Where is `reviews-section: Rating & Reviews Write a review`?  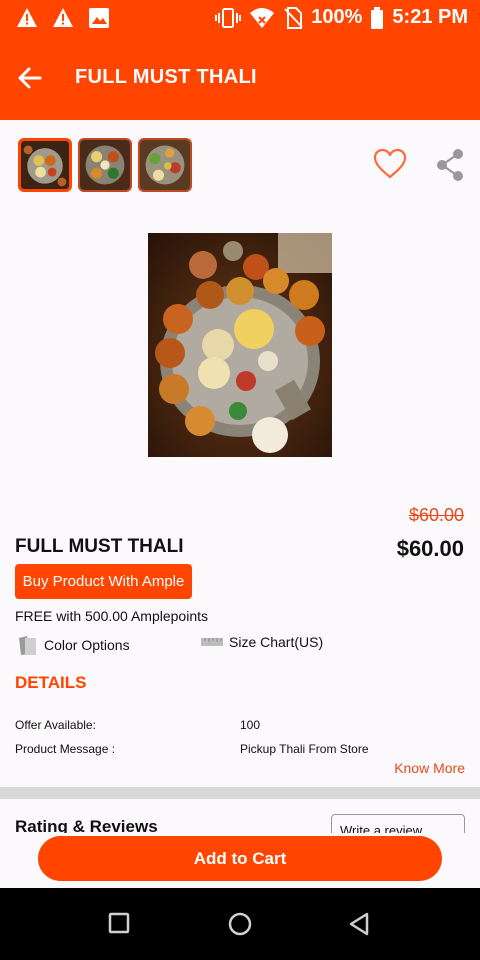 reviews-section: Rating & Reviews Write a review is located at coordinates (240, 816).